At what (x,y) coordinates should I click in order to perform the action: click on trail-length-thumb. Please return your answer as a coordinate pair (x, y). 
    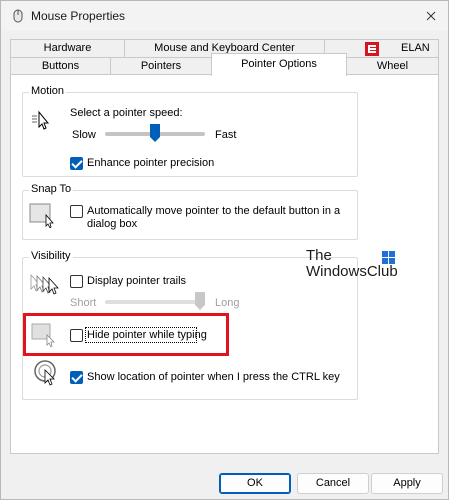
    Looking at the image, I should click on (200, 301).